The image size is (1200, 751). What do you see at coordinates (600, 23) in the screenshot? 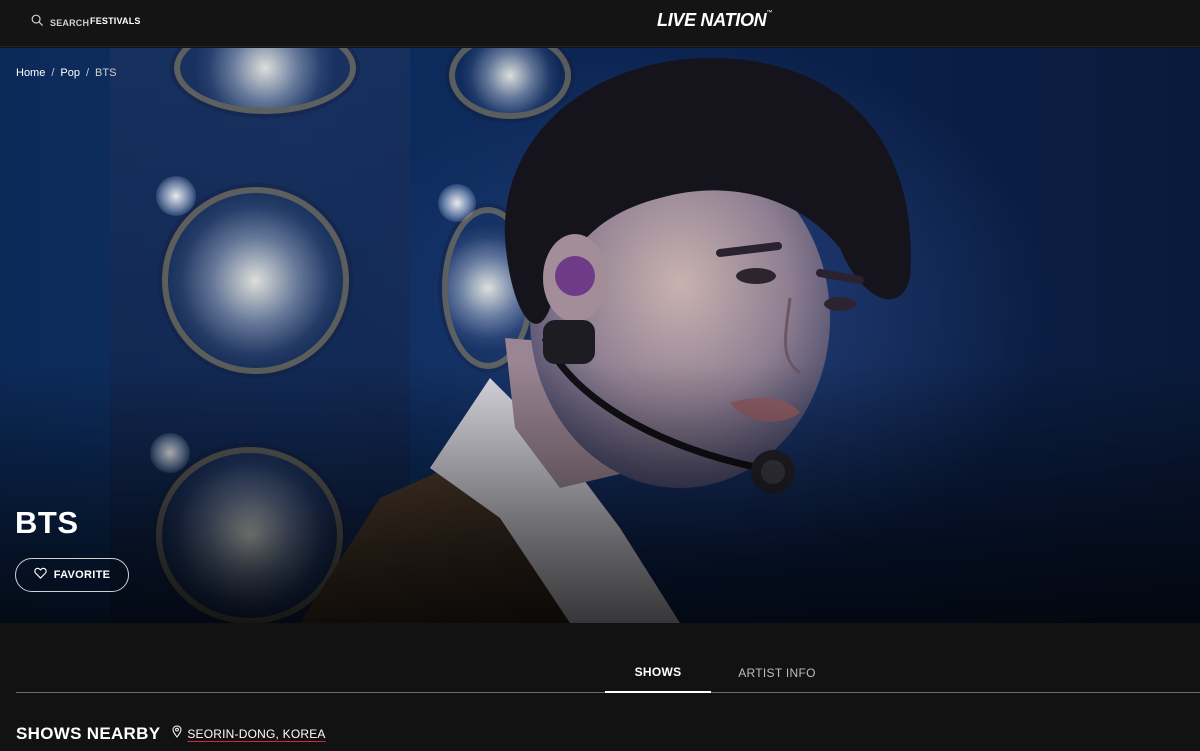
I see `top-navigation: SEARCH FESTIVALS LIVE NATION™` at bounding box center [600, 23].